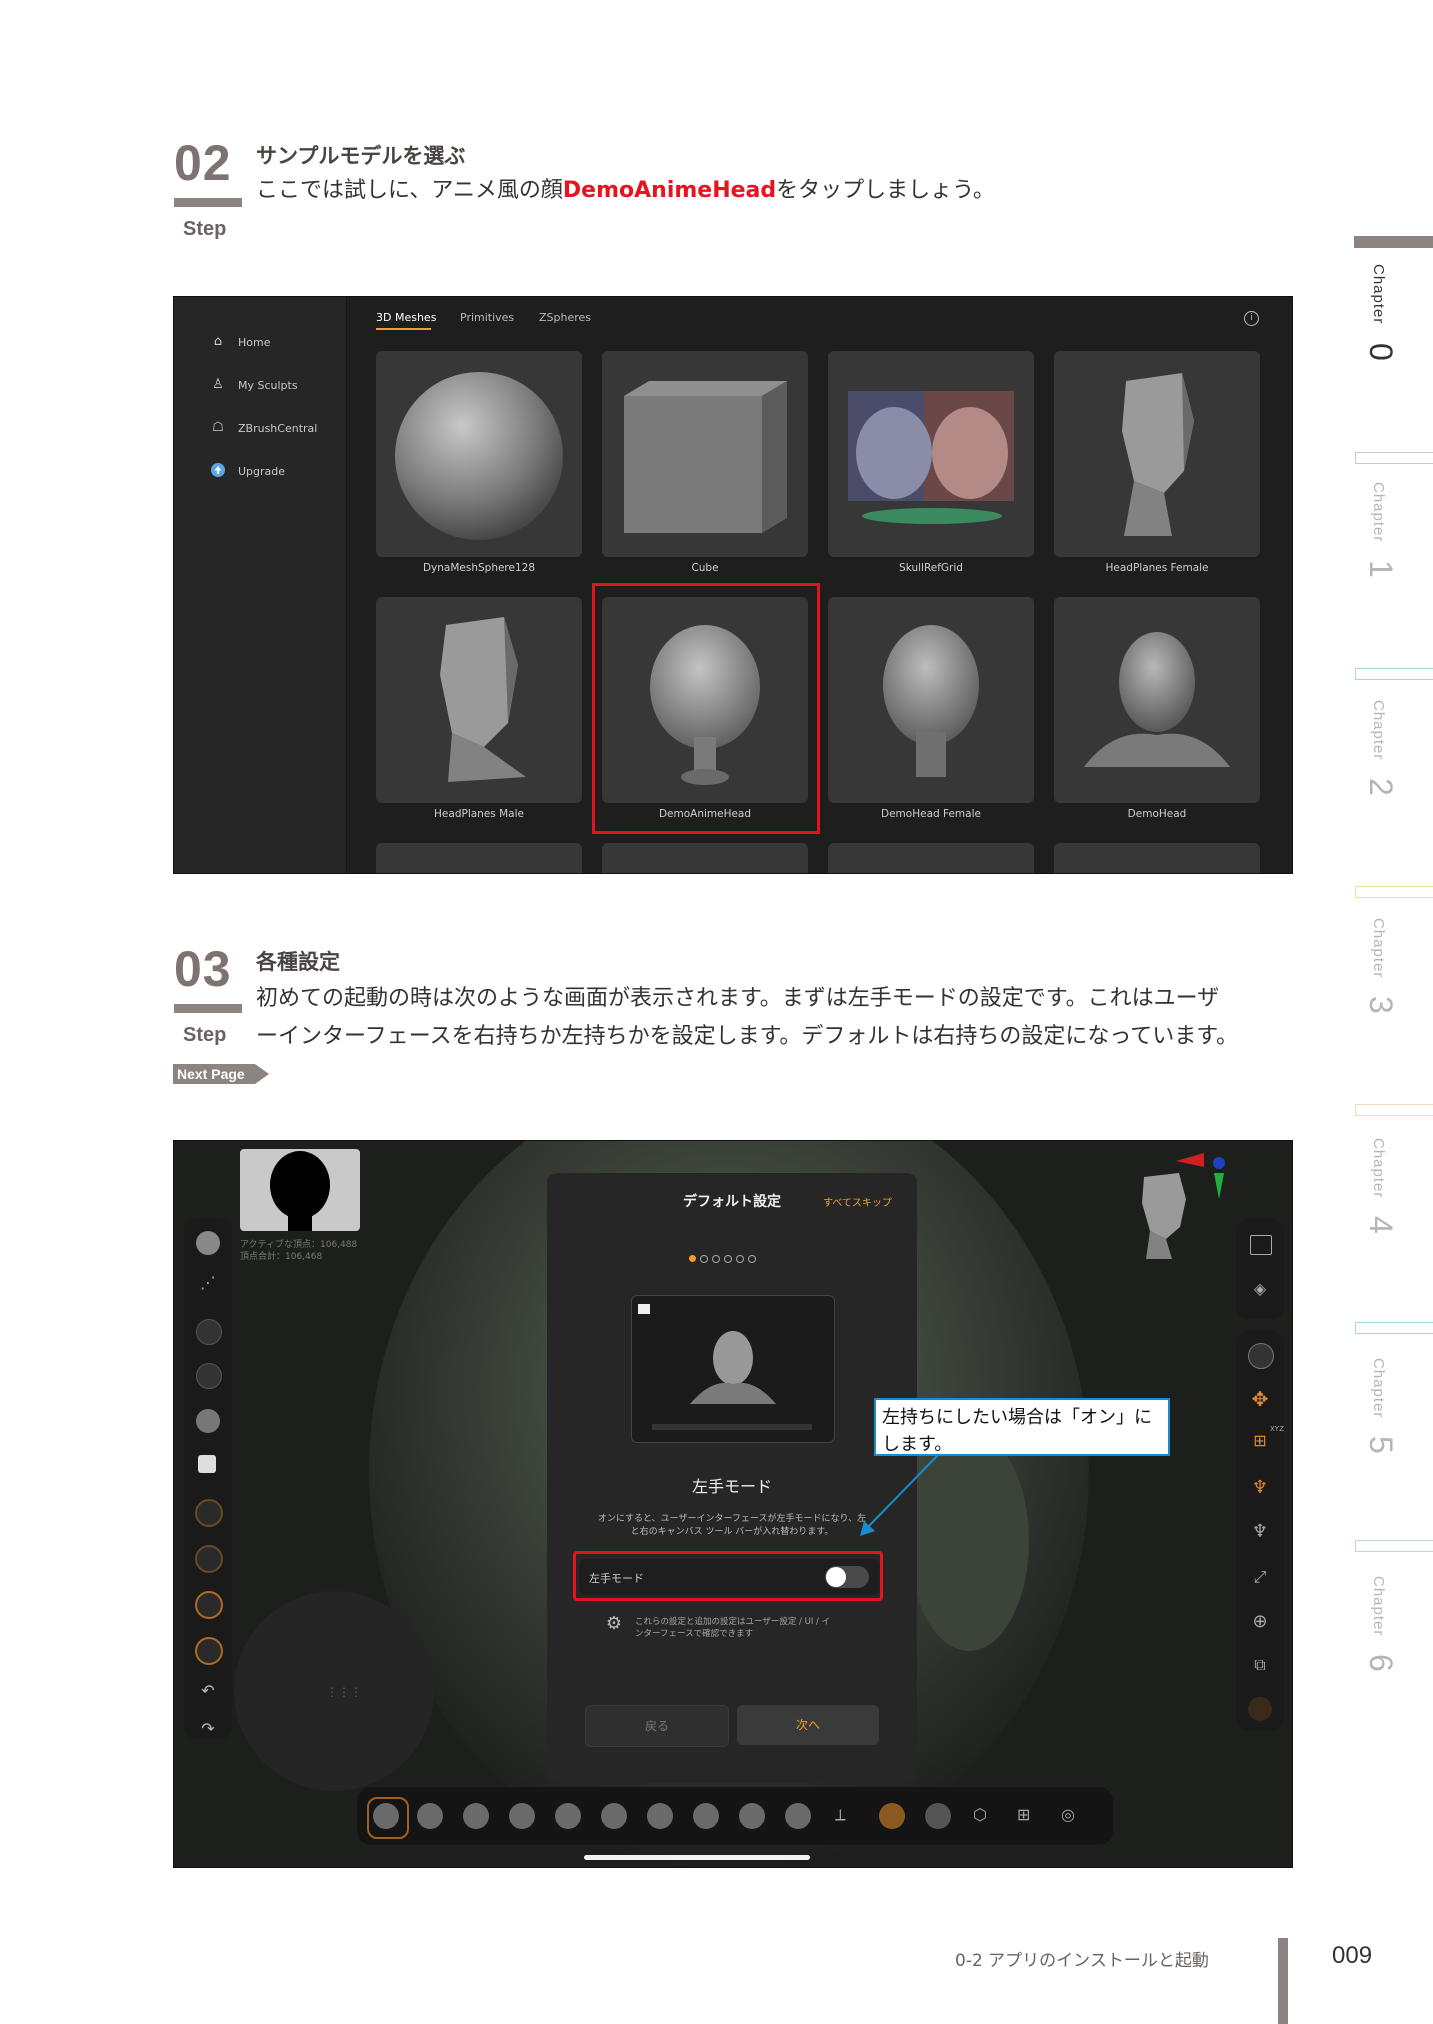  What do you see at coordinates (1381, 1663) in the screenshot?
I see `chapter-6-number: 6` at bounding box center [1381, 1663].